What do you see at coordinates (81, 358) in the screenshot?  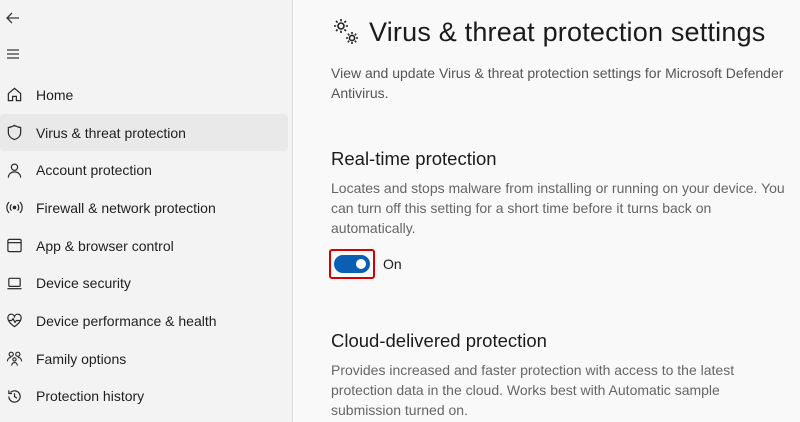 I see `sidebar-item-label: Family options` at bounding box center [81, 358].